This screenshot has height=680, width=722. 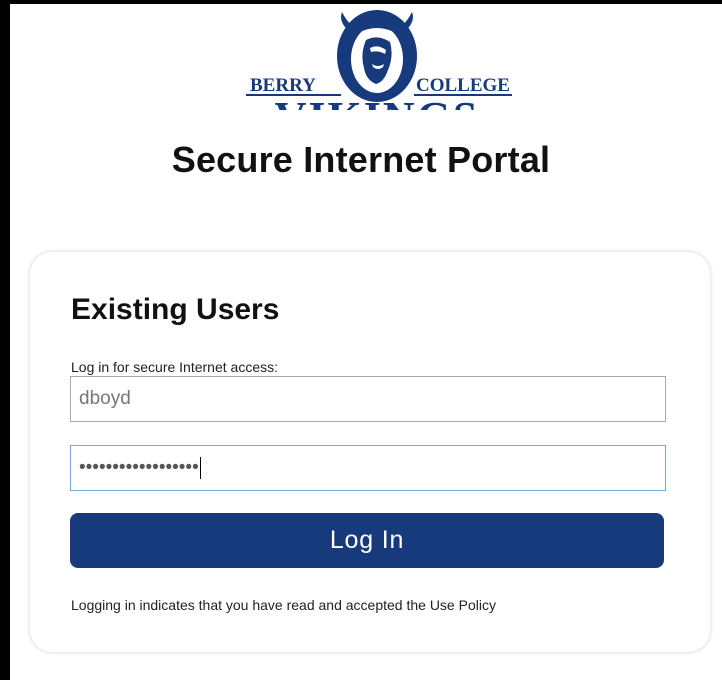 I want to click on login-button: Log In, so click(x=367, y=540).